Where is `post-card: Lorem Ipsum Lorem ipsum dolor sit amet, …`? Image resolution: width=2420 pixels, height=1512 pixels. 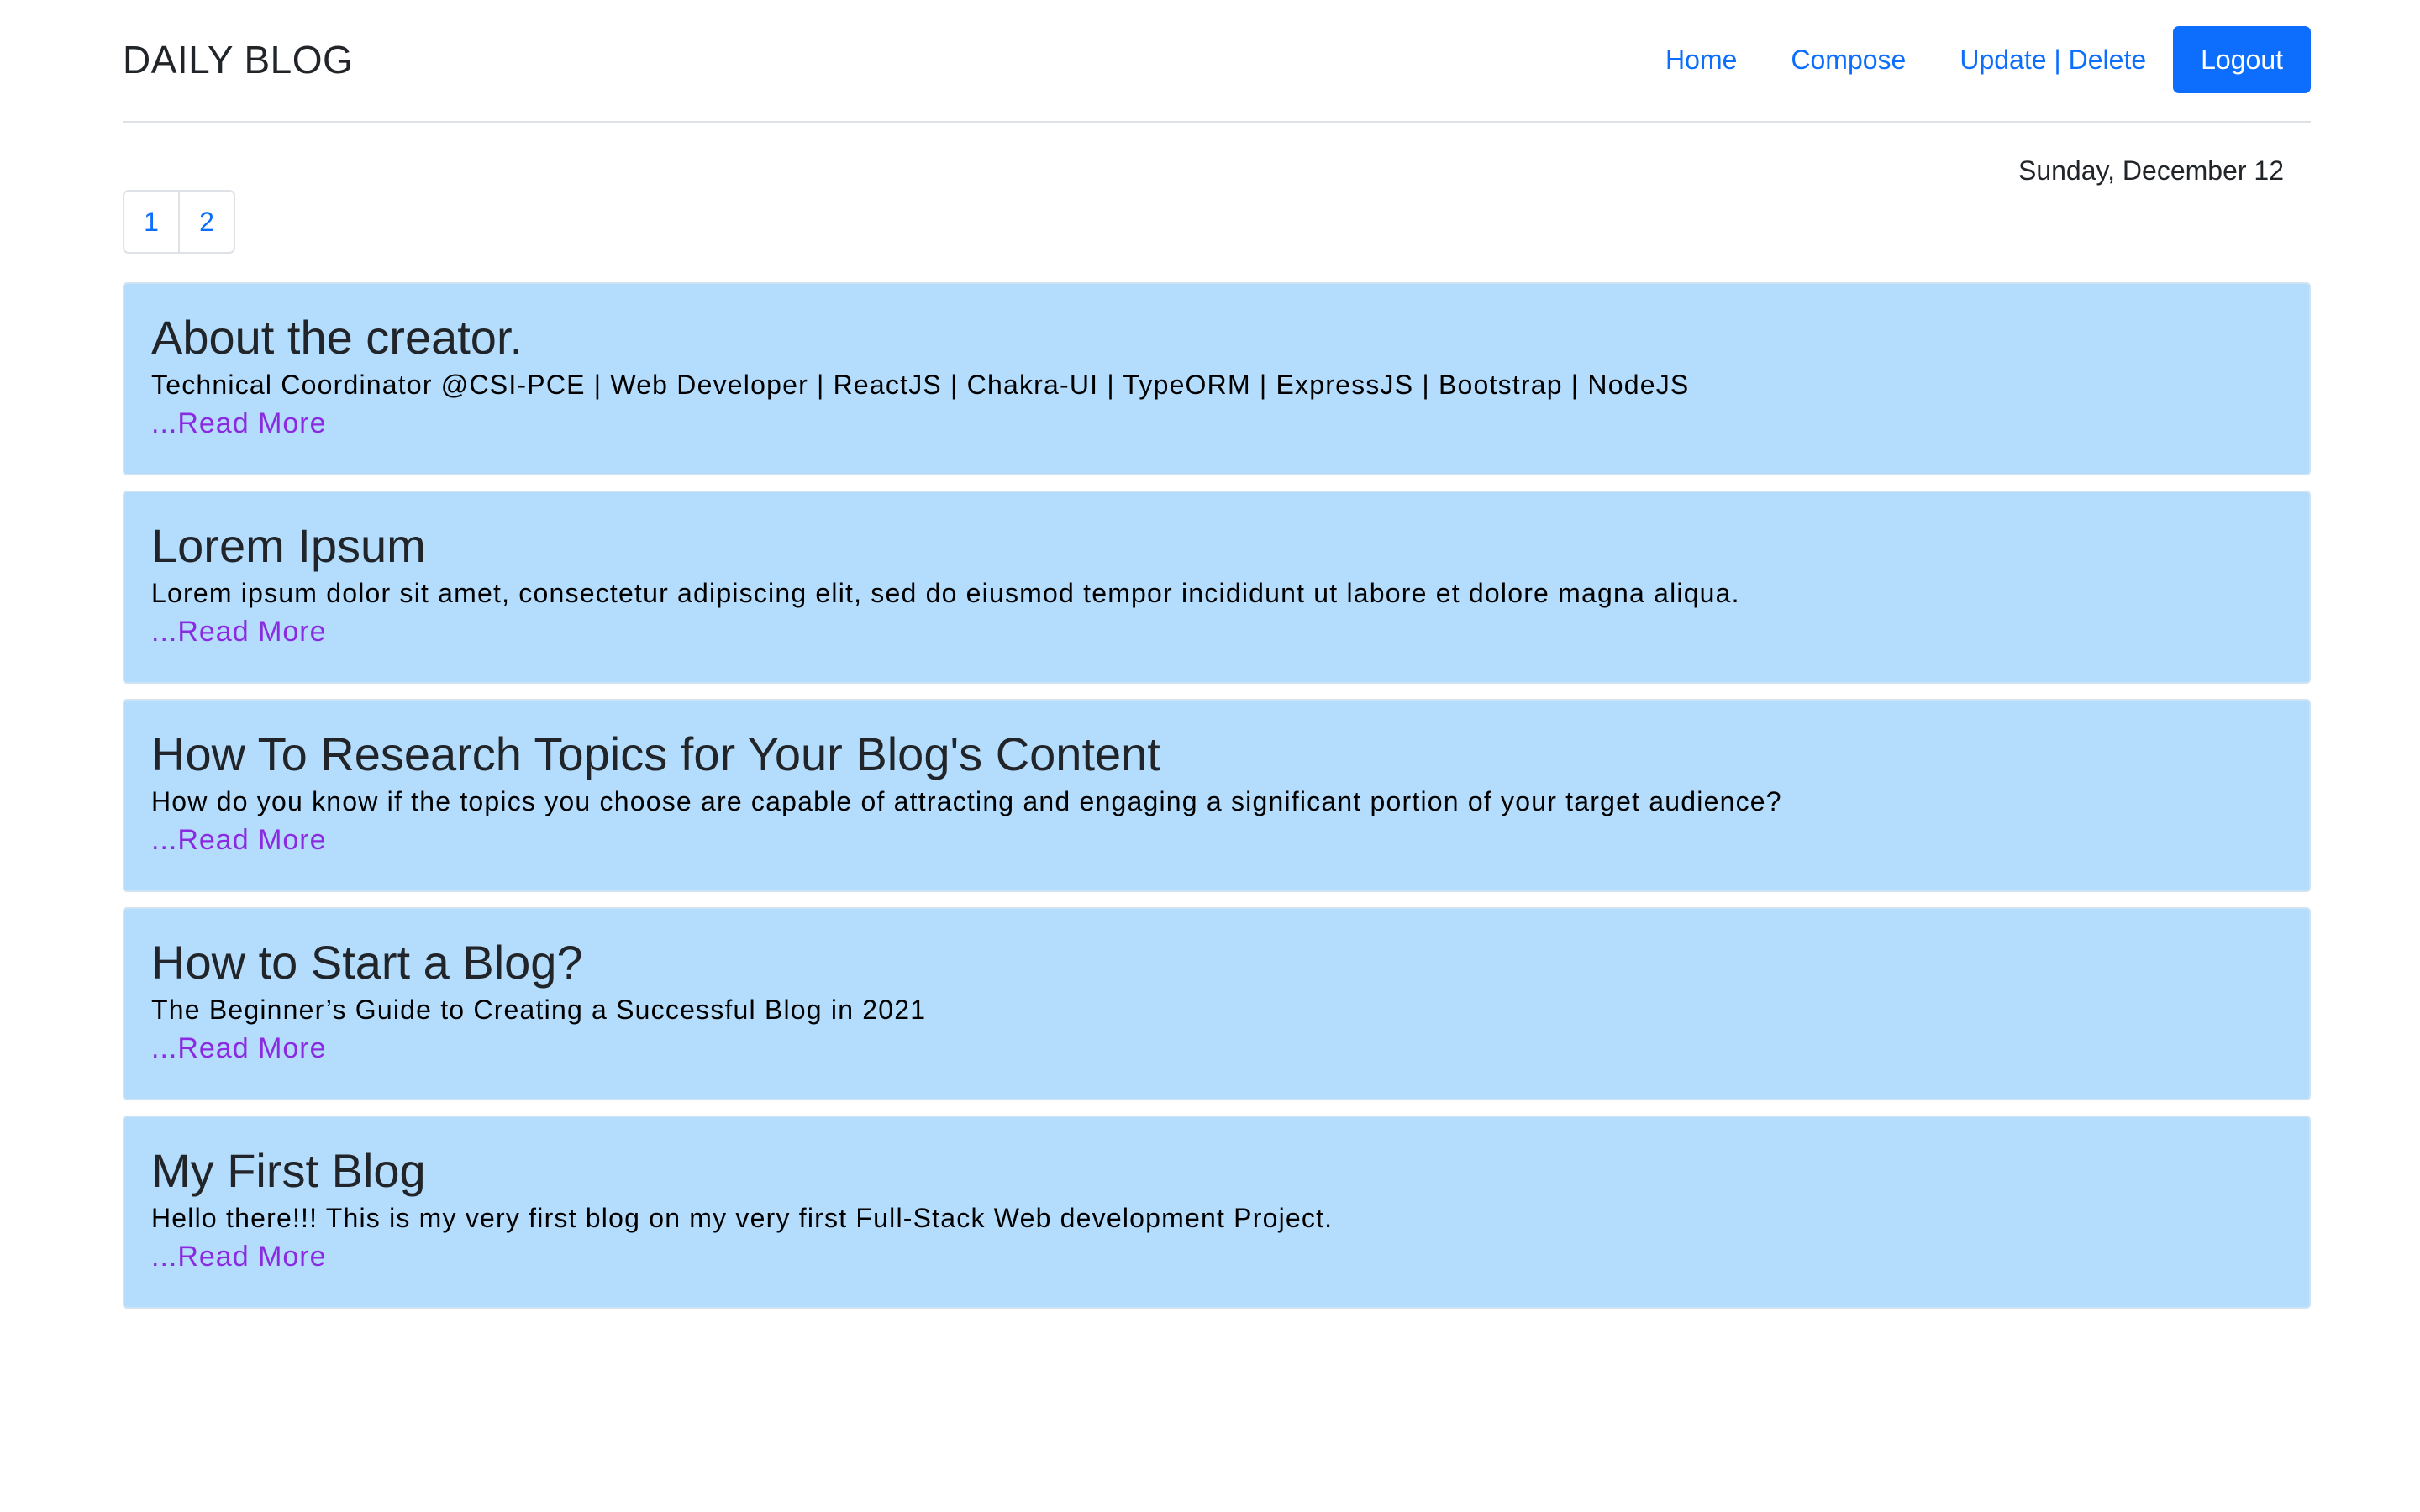 post-card: Lorem Ipsum Lorem ipsum dolor sit amet, … is located at coordinates (1217, 587).